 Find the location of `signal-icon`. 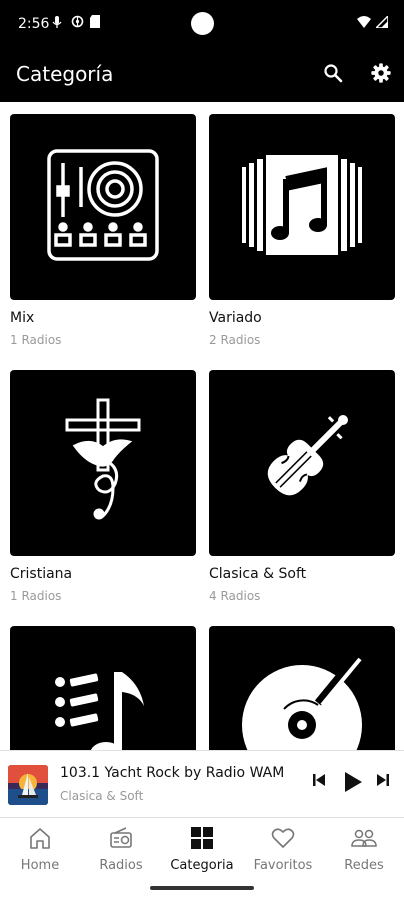

signal-icon is located at coordinates (381, 23).